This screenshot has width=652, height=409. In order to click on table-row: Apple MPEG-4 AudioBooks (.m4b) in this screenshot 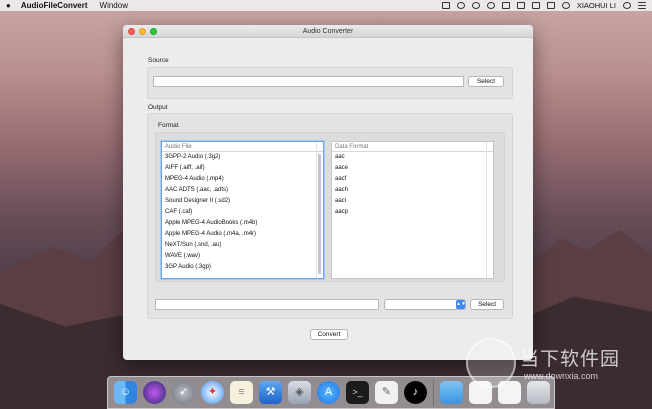, I will do `click(242, 223)`.